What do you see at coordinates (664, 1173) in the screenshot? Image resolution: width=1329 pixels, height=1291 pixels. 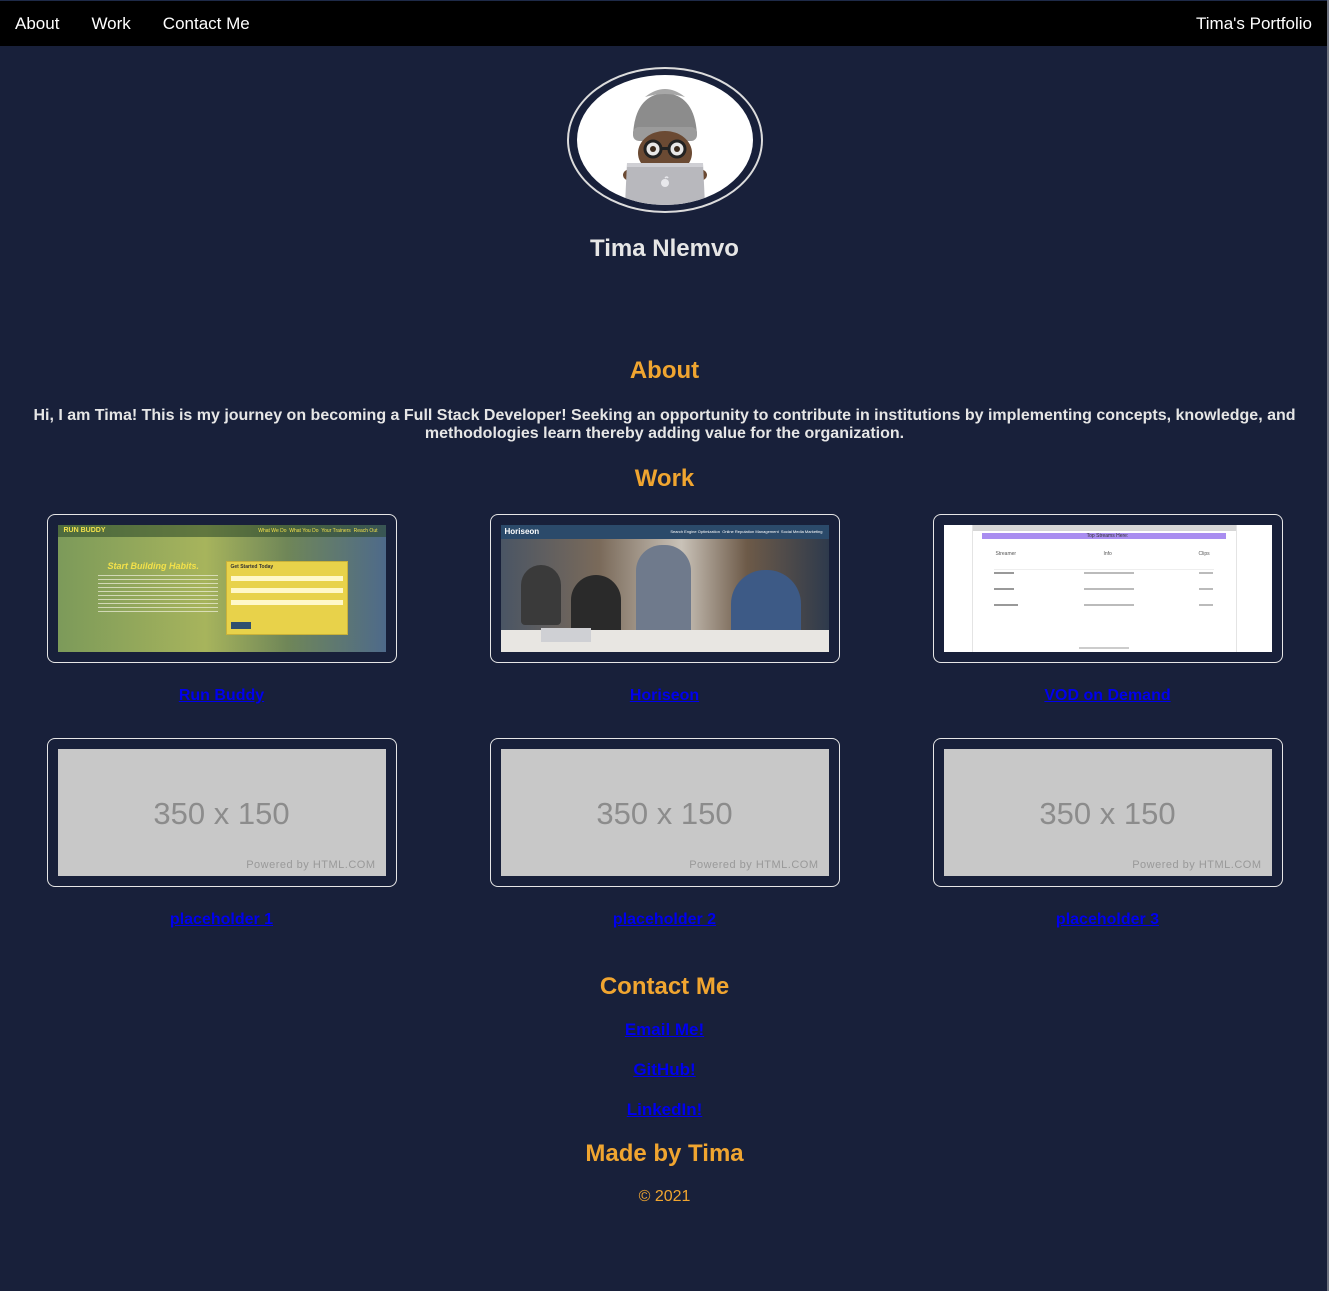 I see `footer: Made by Tima © 2021` at bounding box center [664, 1173].